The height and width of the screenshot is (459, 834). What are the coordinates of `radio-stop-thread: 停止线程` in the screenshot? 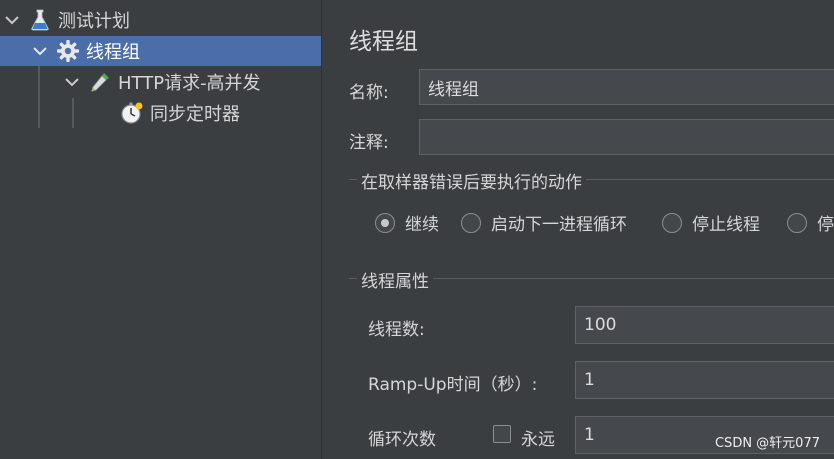 It's located at (711, 222).